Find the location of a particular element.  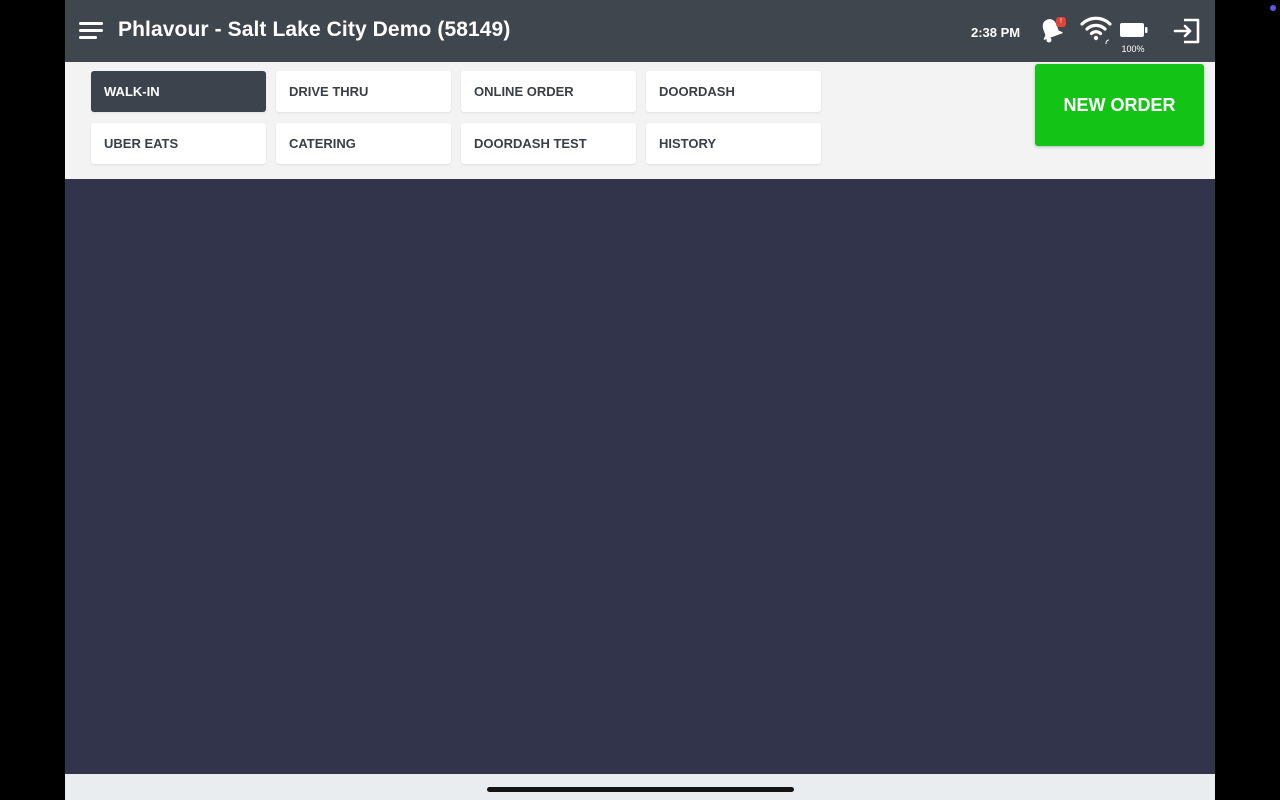

tab-walk-in: WALK-IN is located at coordinates (178, 91).